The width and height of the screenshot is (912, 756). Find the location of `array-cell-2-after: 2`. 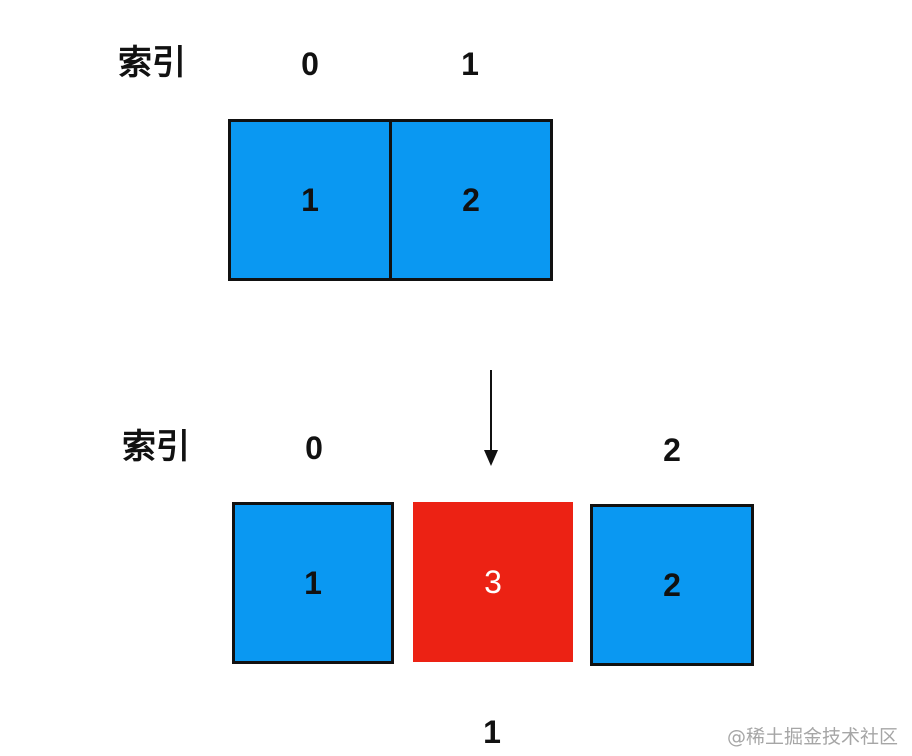

array-cell-2-after: 2 is located at coordinates (672, 585).